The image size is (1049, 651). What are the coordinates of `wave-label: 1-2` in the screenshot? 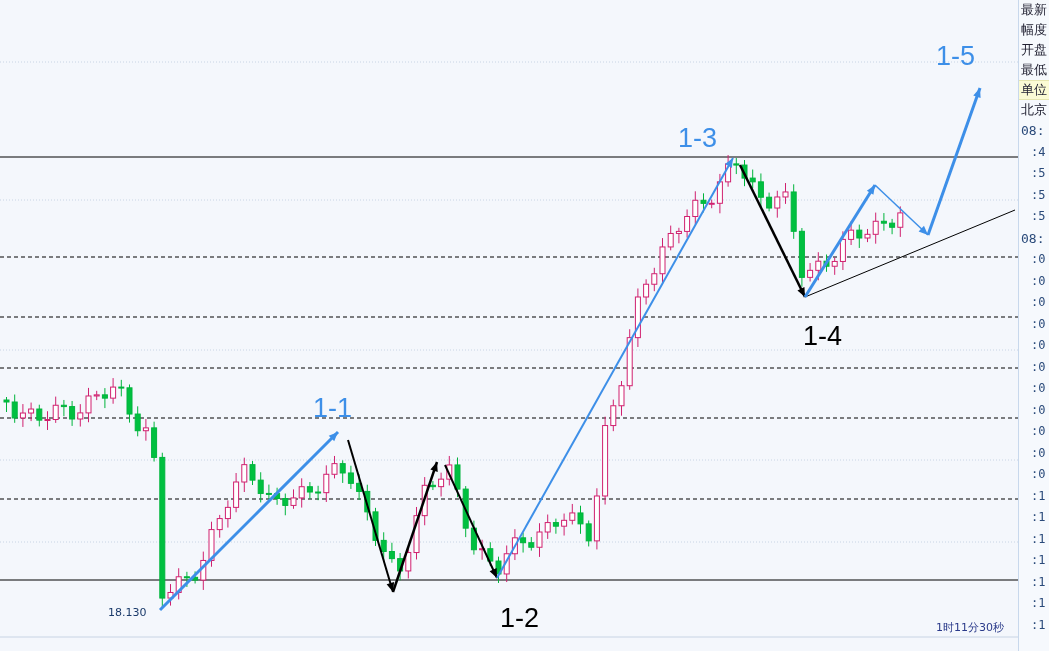 It's located at (520, 618).